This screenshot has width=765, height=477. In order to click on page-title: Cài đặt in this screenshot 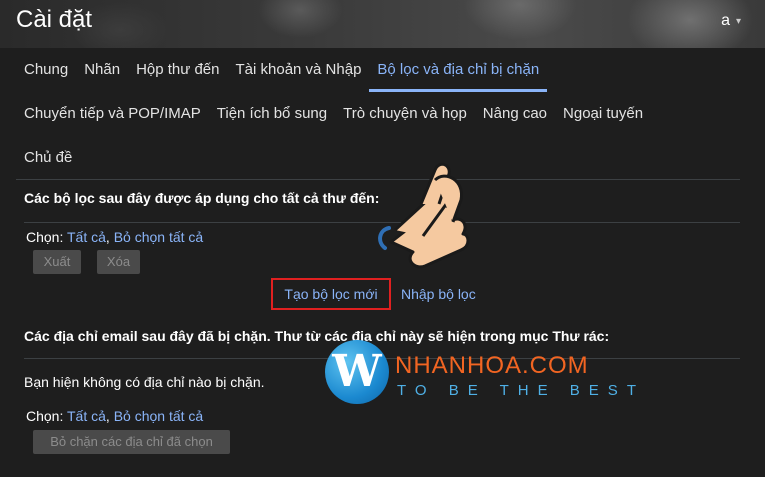, I will do `click(54, 19)`.